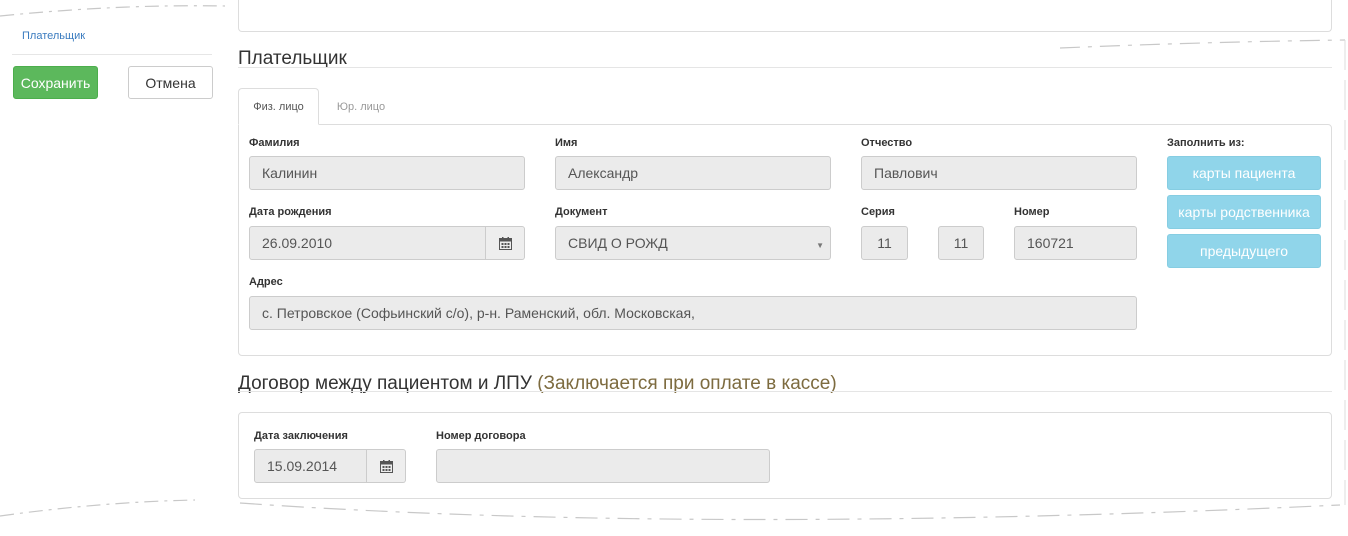  I want to click on number-input: 160721, so click(1075, 243).